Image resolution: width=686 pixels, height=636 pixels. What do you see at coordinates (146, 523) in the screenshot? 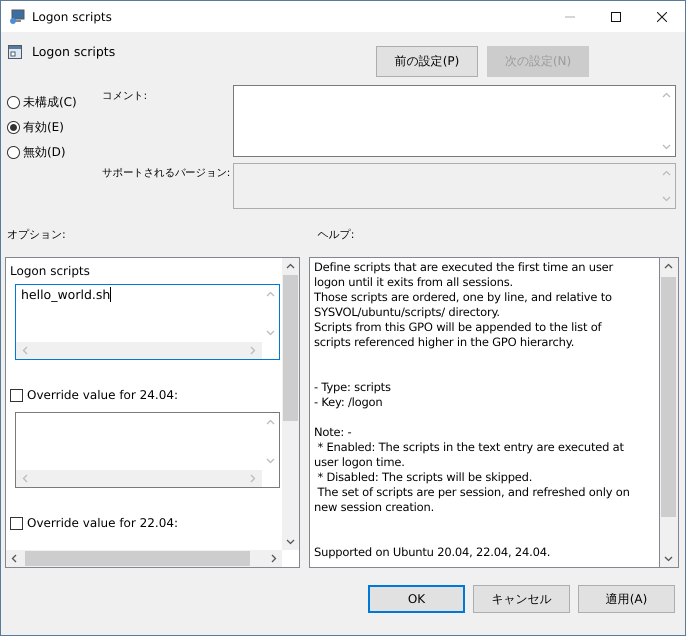
I see `override-checkbox: Override value for 22.04:` at bounding box center [146, 523].